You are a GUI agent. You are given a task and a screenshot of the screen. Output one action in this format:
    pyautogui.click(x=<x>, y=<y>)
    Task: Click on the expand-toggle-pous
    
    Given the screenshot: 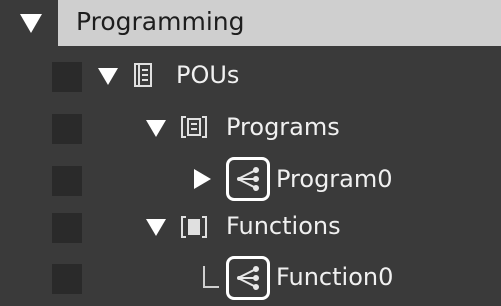 What is the action you would take?
    pyautogui.click(x=108, y=76)
    